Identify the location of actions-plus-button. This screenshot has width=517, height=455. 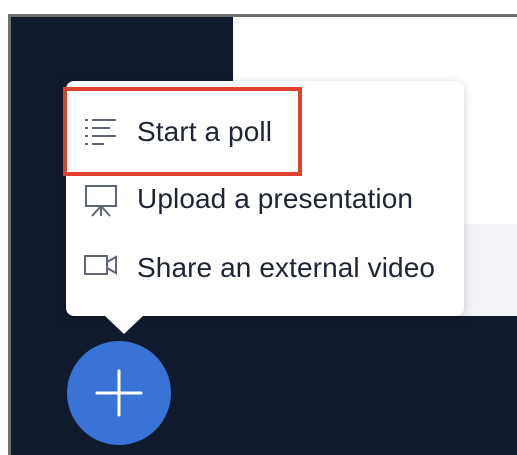
(119, 393).